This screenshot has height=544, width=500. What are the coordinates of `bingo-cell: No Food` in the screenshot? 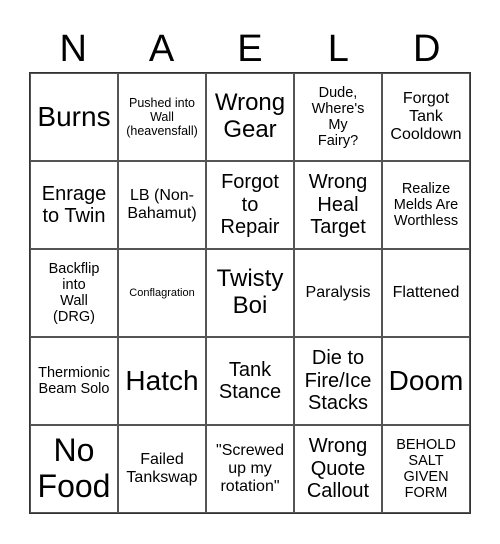 It's located at (74, 469).